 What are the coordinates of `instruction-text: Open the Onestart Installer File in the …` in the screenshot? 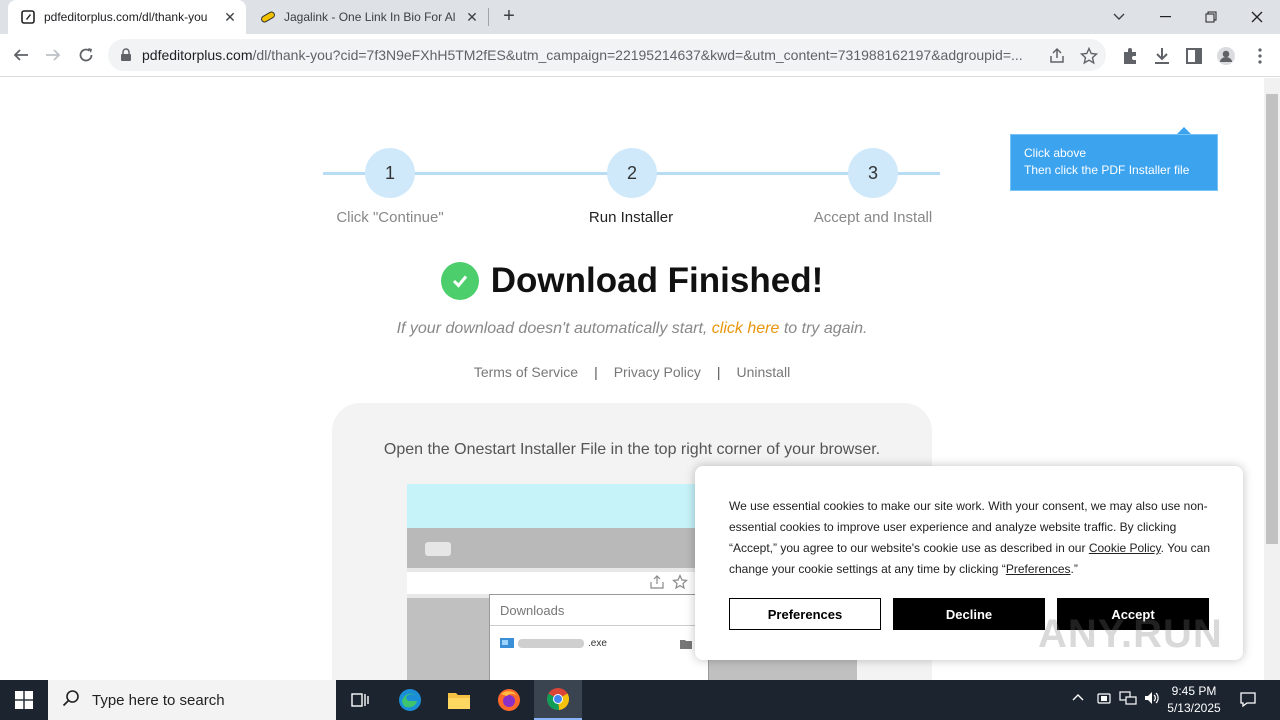 It's located at (632, 449).